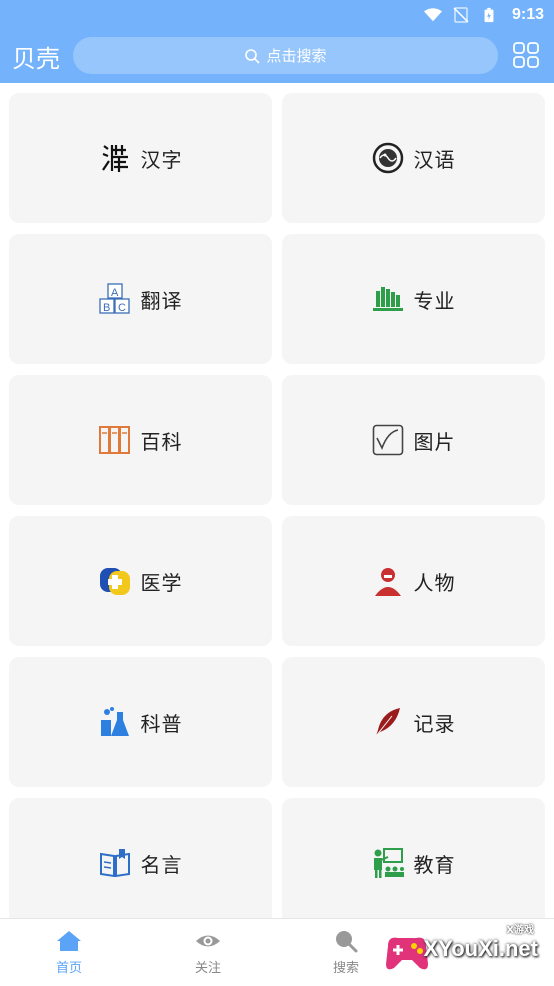 Image resolution: width=554 pixels, height=986 pixels. Describe the element at coordinates (161, 723) in the screenshot. I see `card-label: 科普` at that location.